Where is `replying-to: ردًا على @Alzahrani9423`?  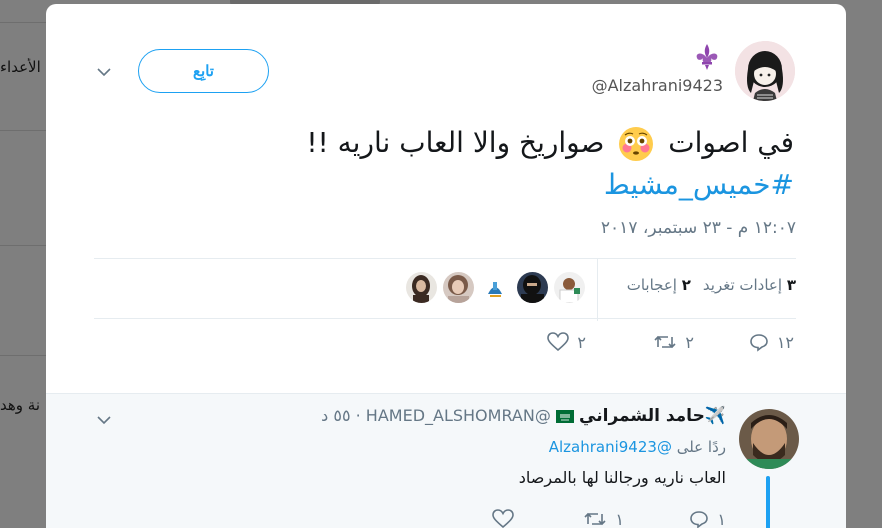
replying-to: ردًا على @Alzahrani9423 is located at coordinates (637, 447).